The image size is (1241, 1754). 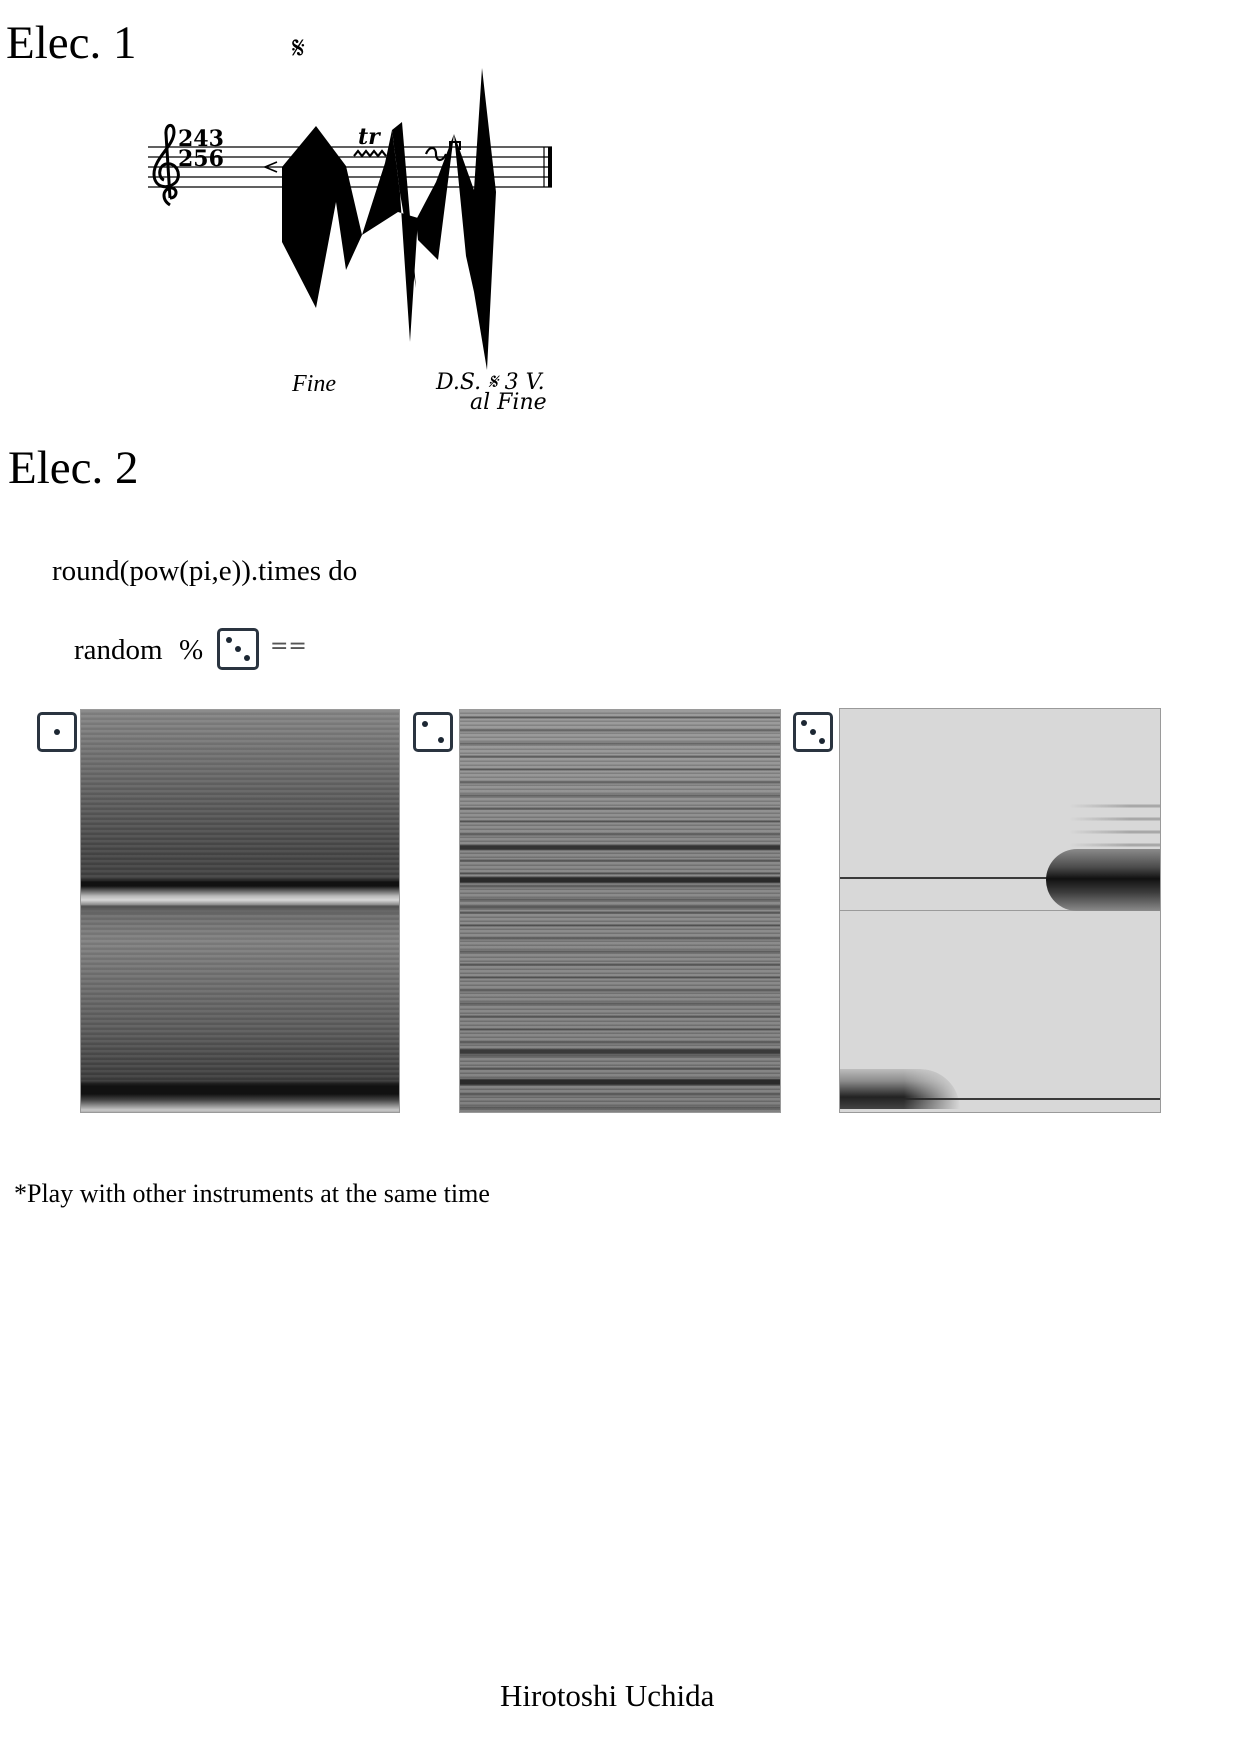 What do you see at coordinates (57, 732) in the screenshot?
I see `dice-one-icon` at bounding box center [57, 732].